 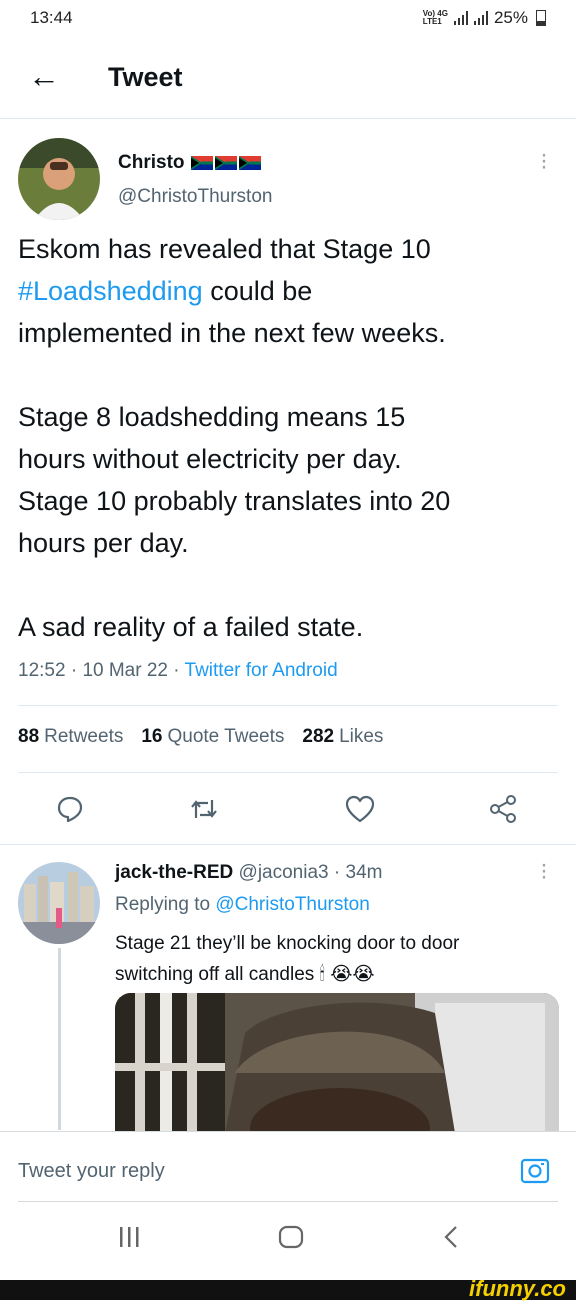 What do you see at coordinates (535, 1173) in the screenshot?
I see `camera-icon` at bounding box center [535, 1173].